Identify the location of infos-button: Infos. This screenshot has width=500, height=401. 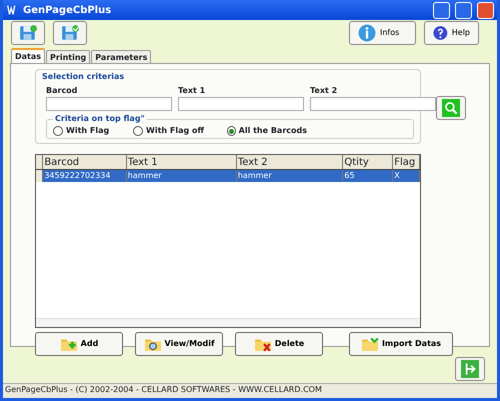
(382, 33).